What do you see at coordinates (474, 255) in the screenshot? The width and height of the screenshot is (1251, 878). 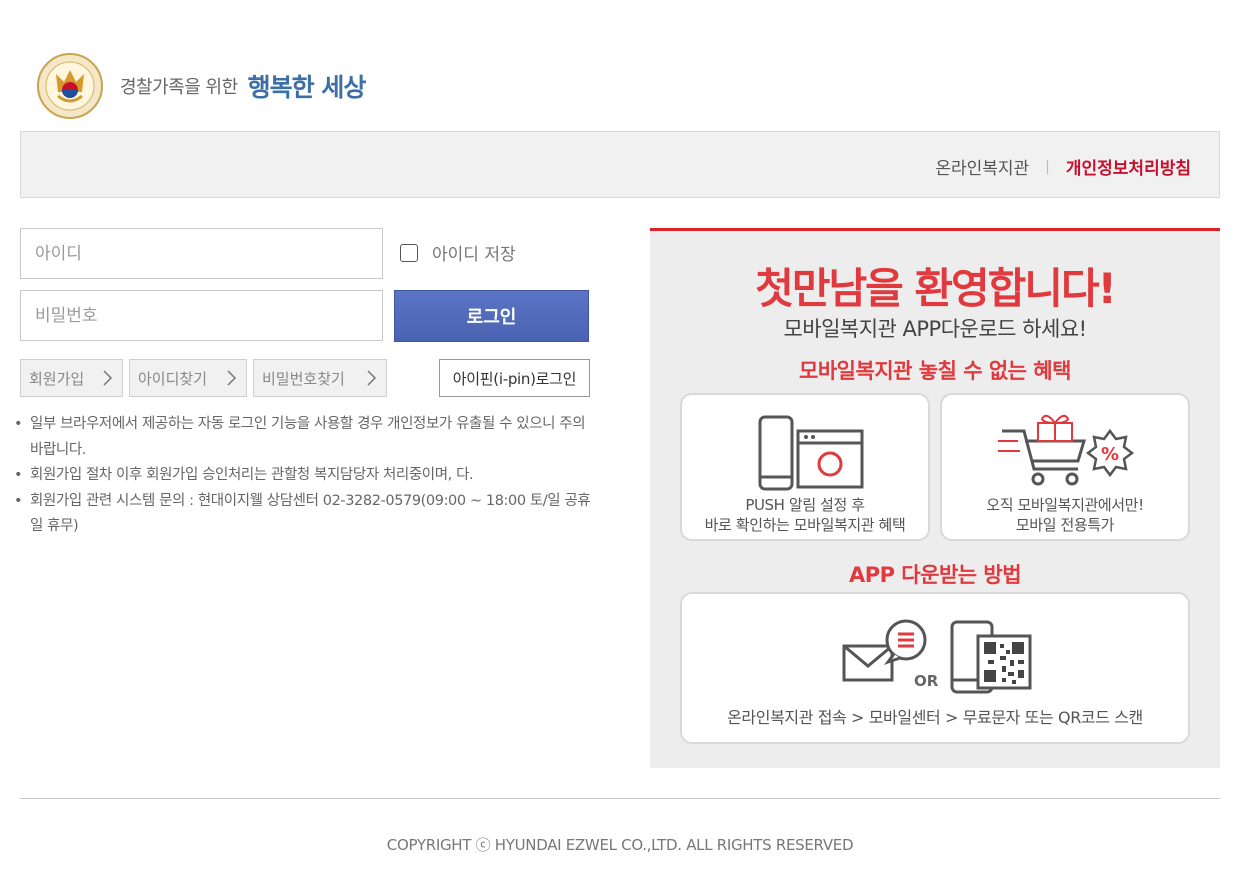 I see `save-id-label: 아이디 저장` at bounding box center [474, 255].